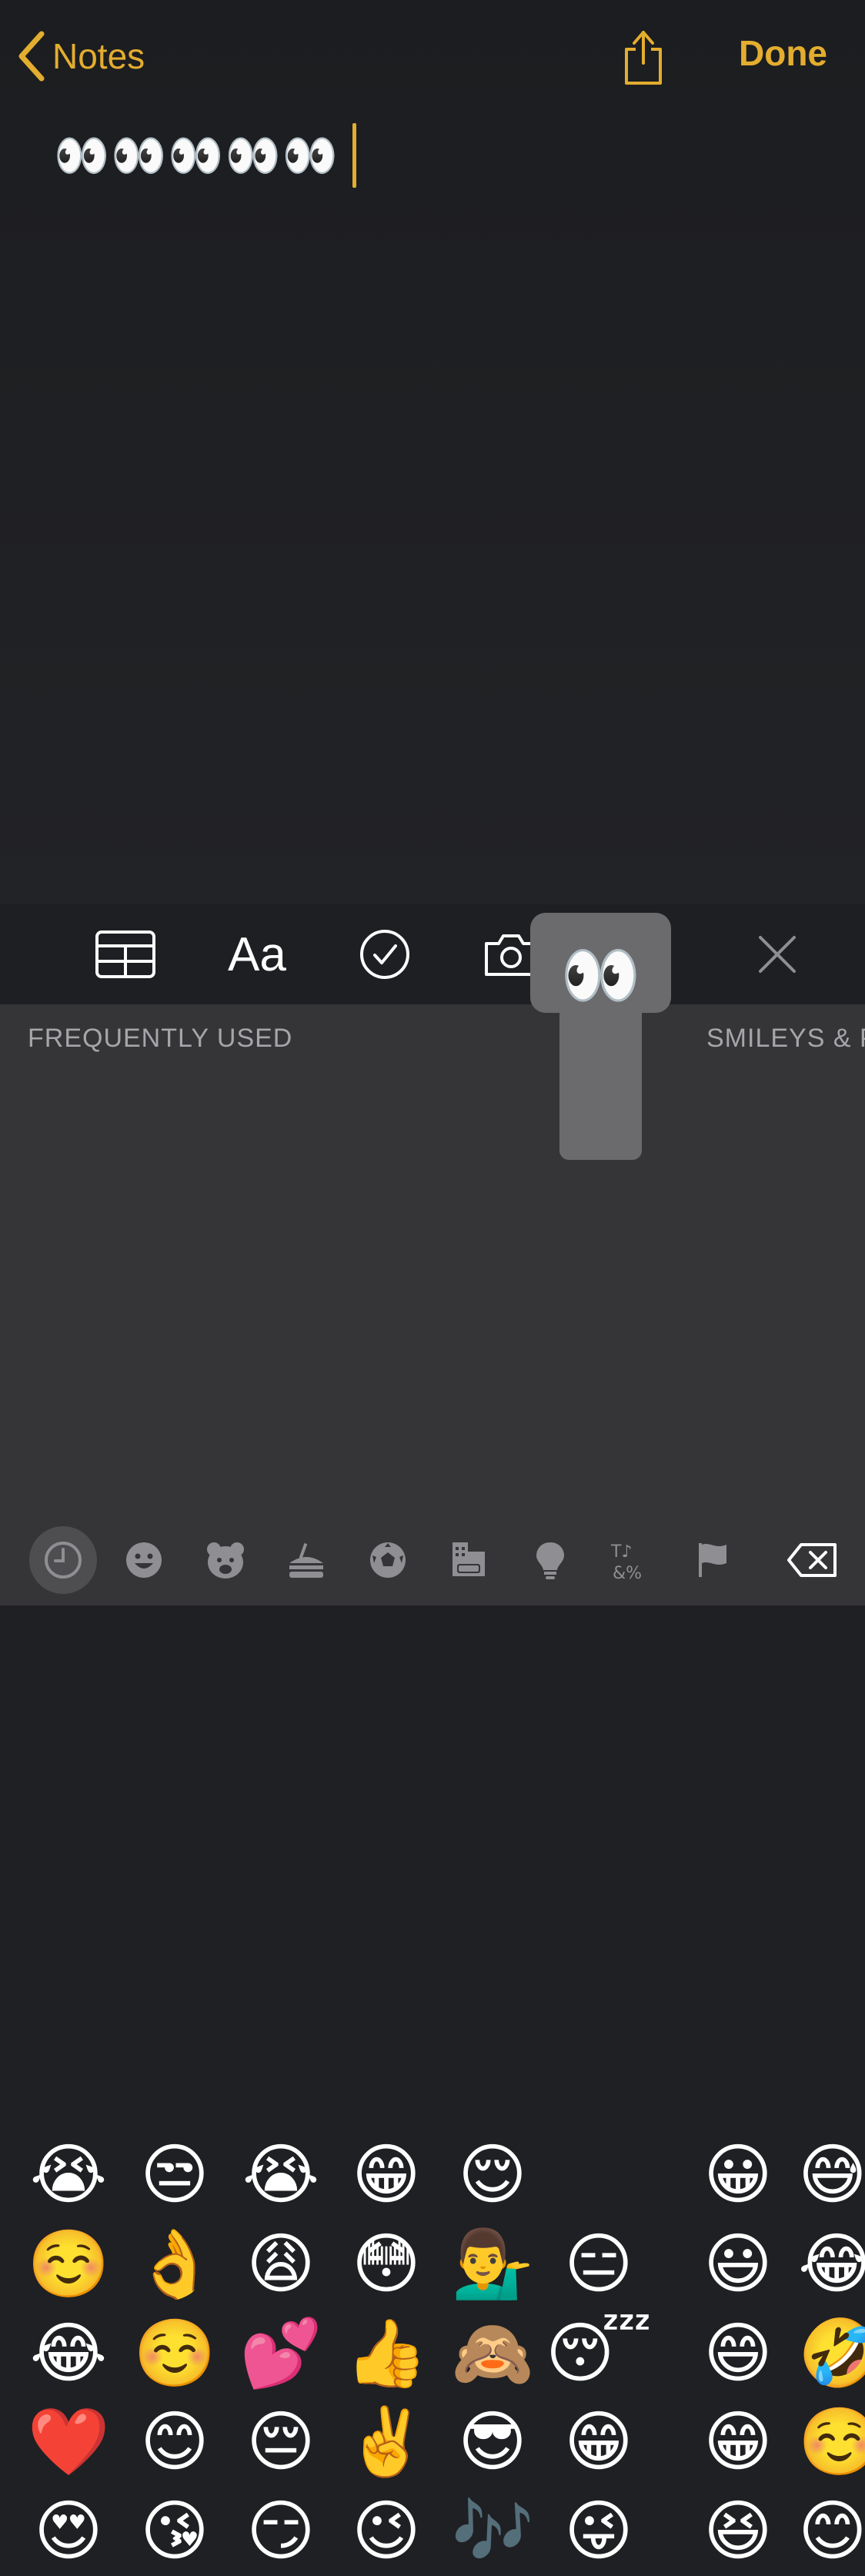  I want to click on bear-icon, so click(225, 1560).